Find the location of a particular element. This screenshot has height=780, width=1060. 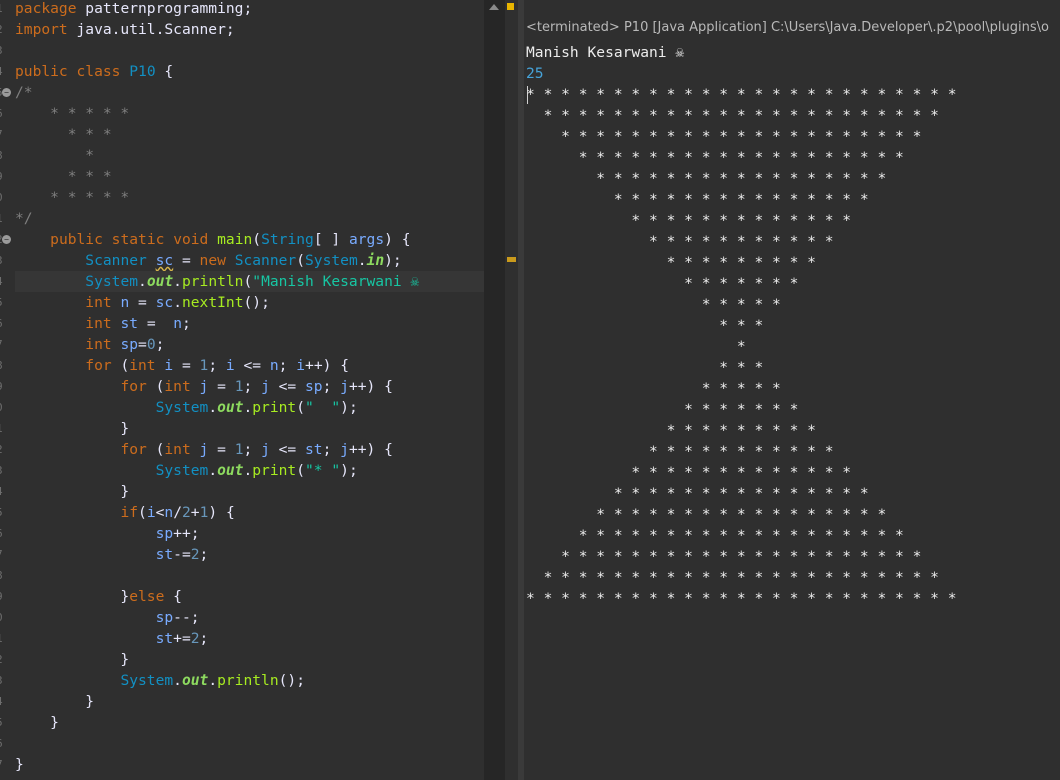

code-line: sp--; is located at coordinates (249, 617).